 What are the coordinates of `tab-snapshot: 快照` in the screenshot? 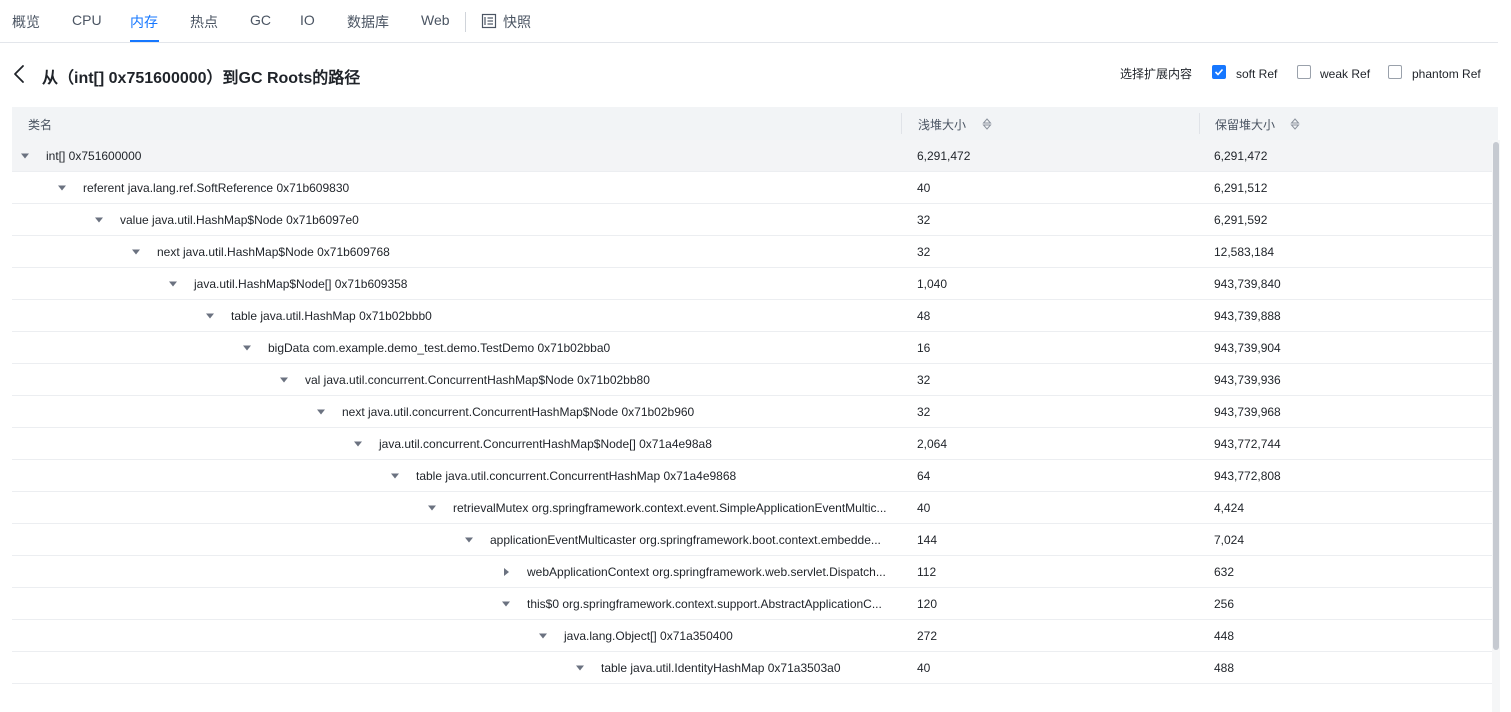 It's located at (517, 22).